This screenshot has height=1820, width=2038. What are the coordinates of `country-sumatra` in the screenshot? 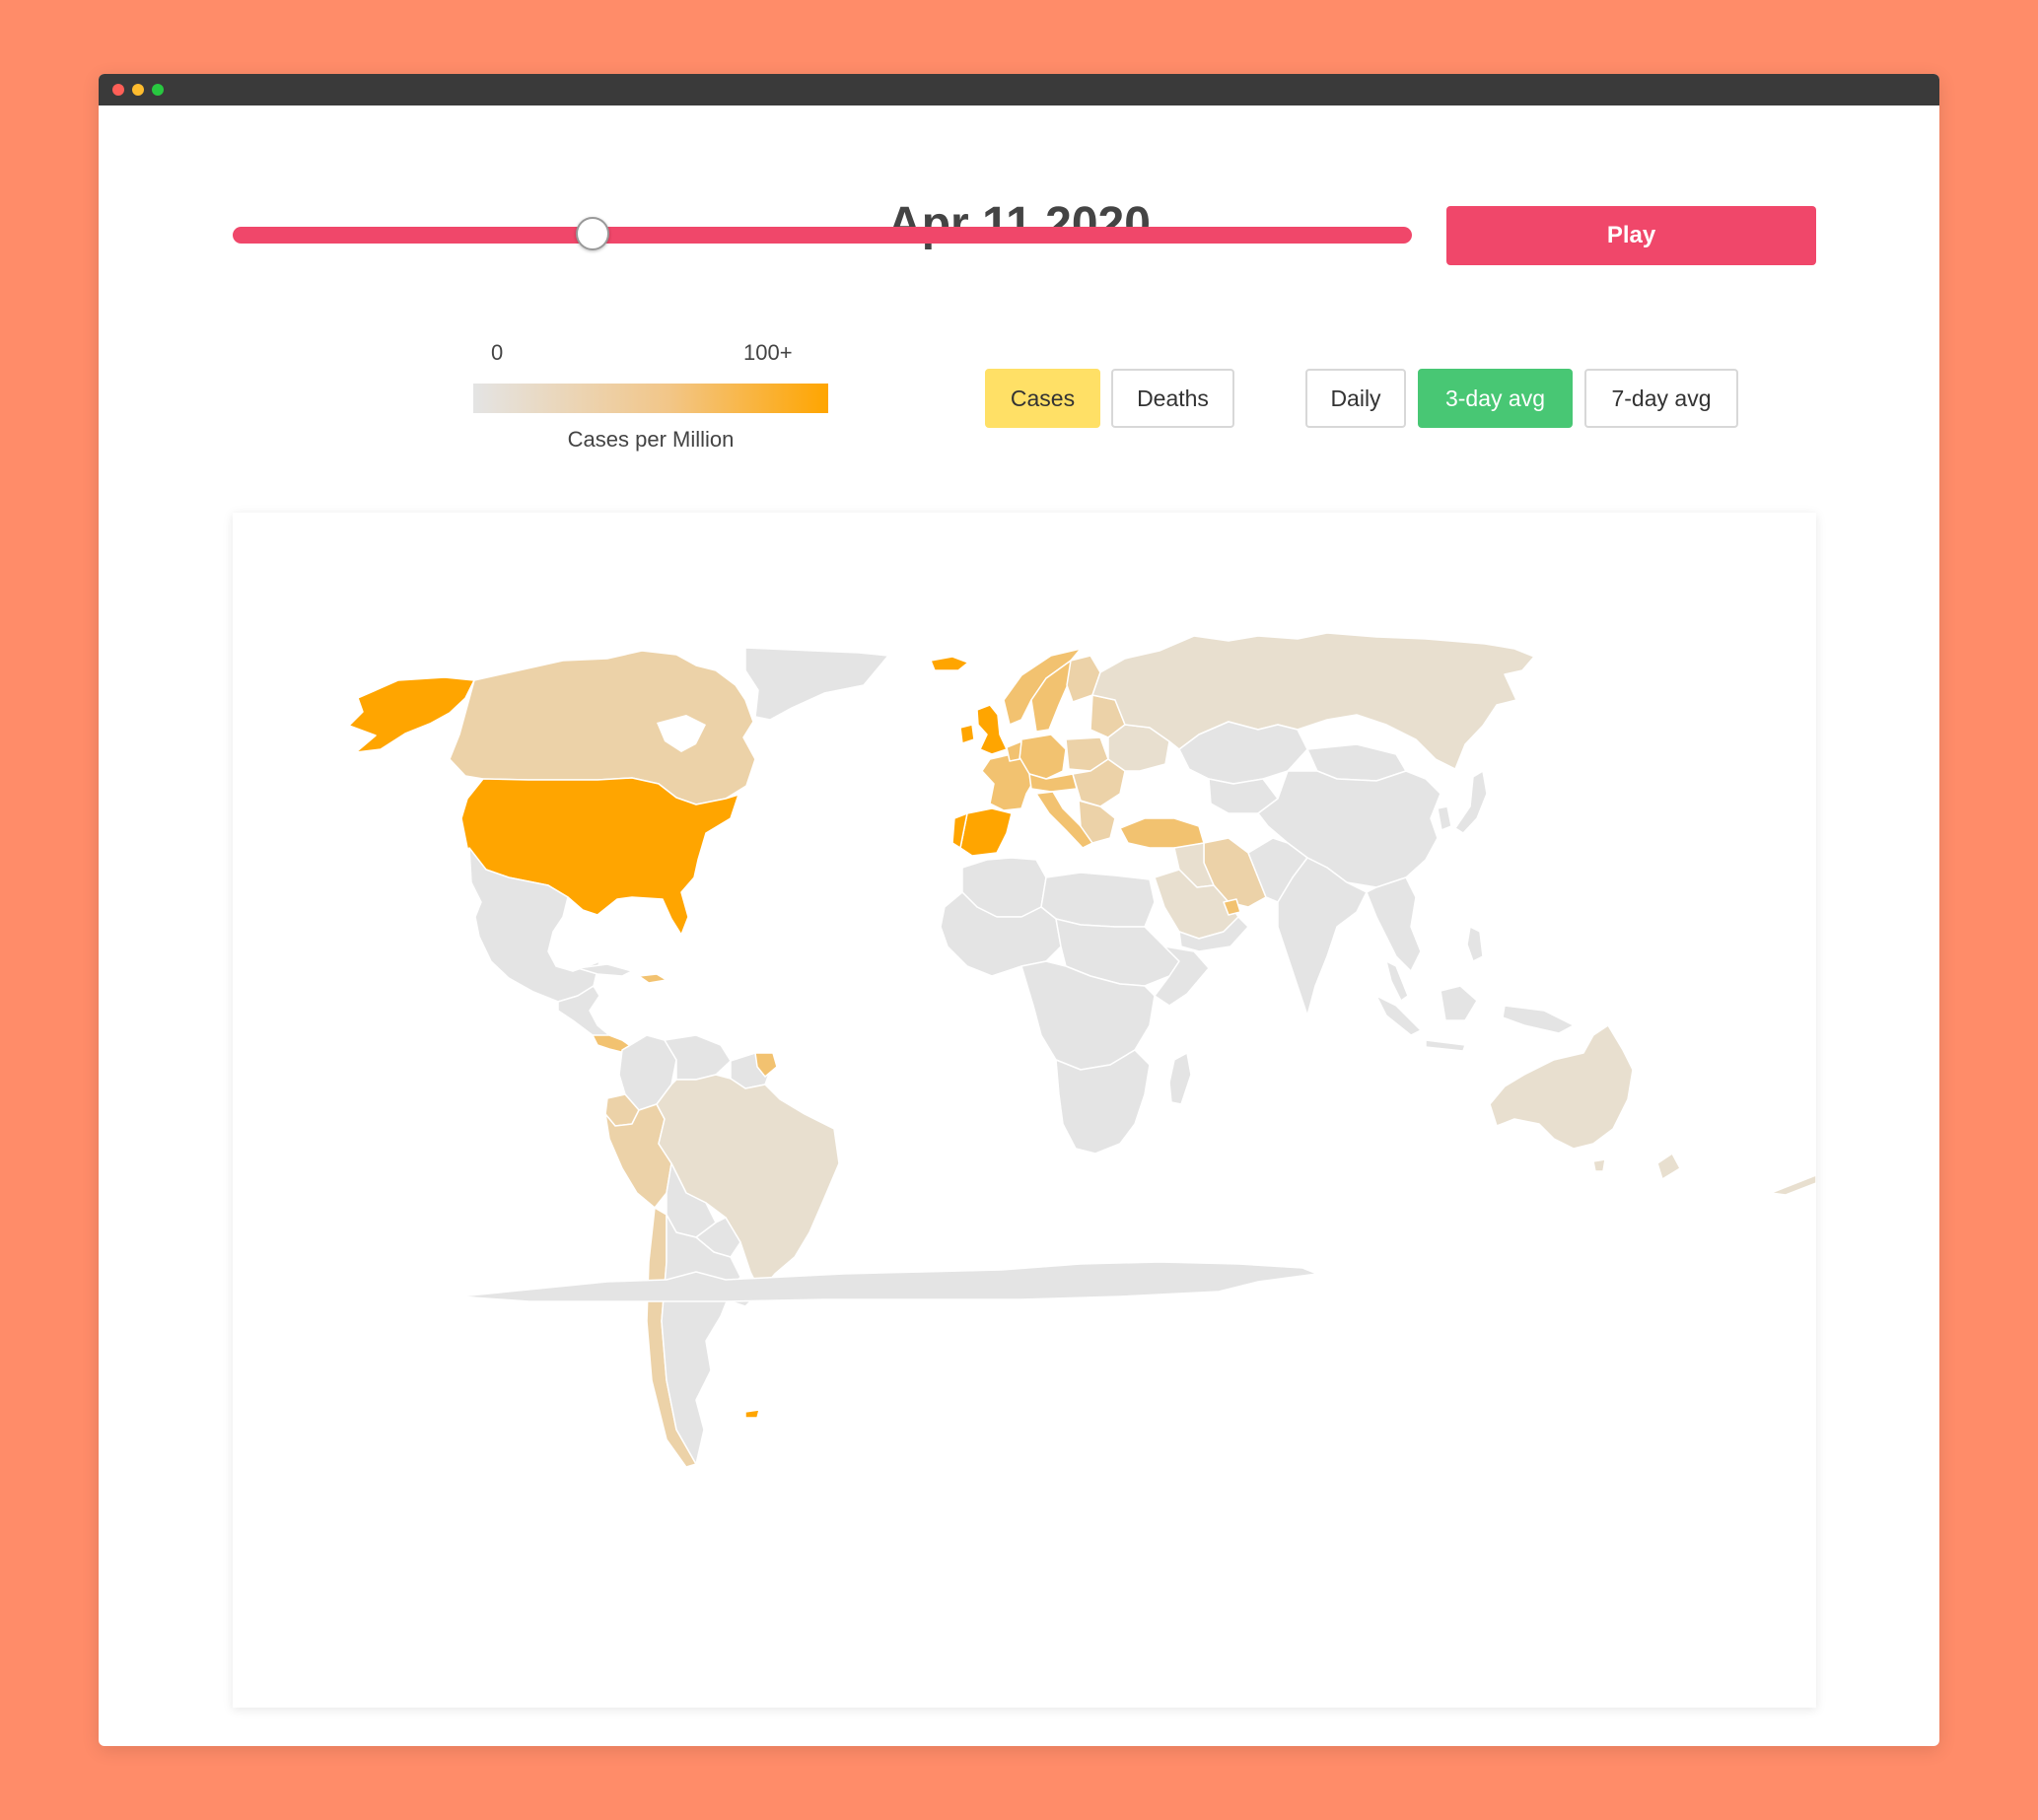 It's located at (1399, 1015).